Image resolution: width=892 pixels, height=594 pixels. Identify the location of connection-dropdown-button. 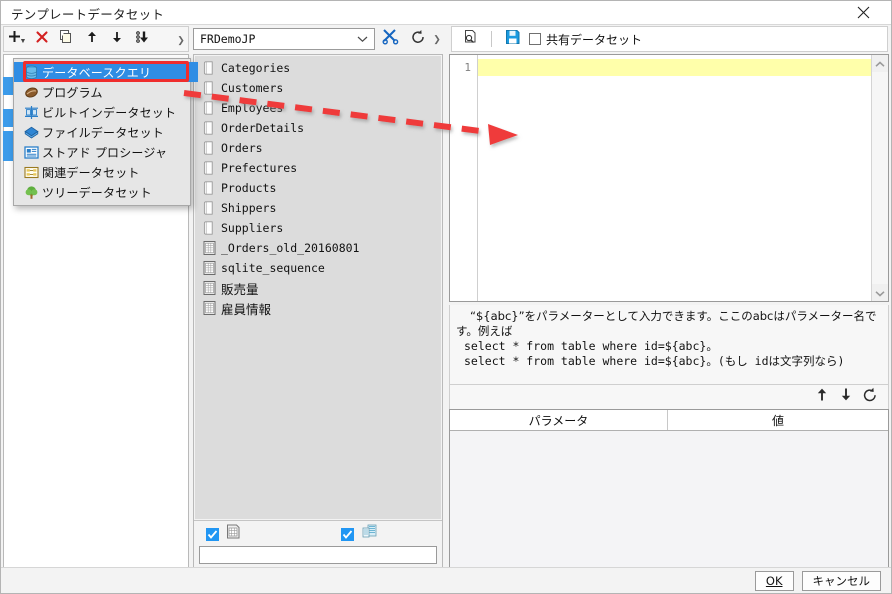
(362, 39).